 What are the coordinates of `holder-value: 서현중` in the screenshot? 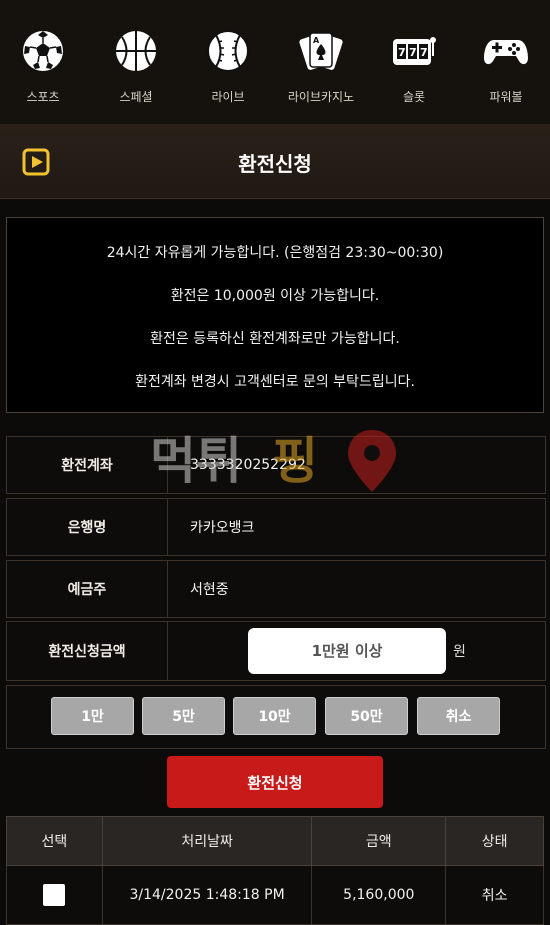 It's located at (209, 590).